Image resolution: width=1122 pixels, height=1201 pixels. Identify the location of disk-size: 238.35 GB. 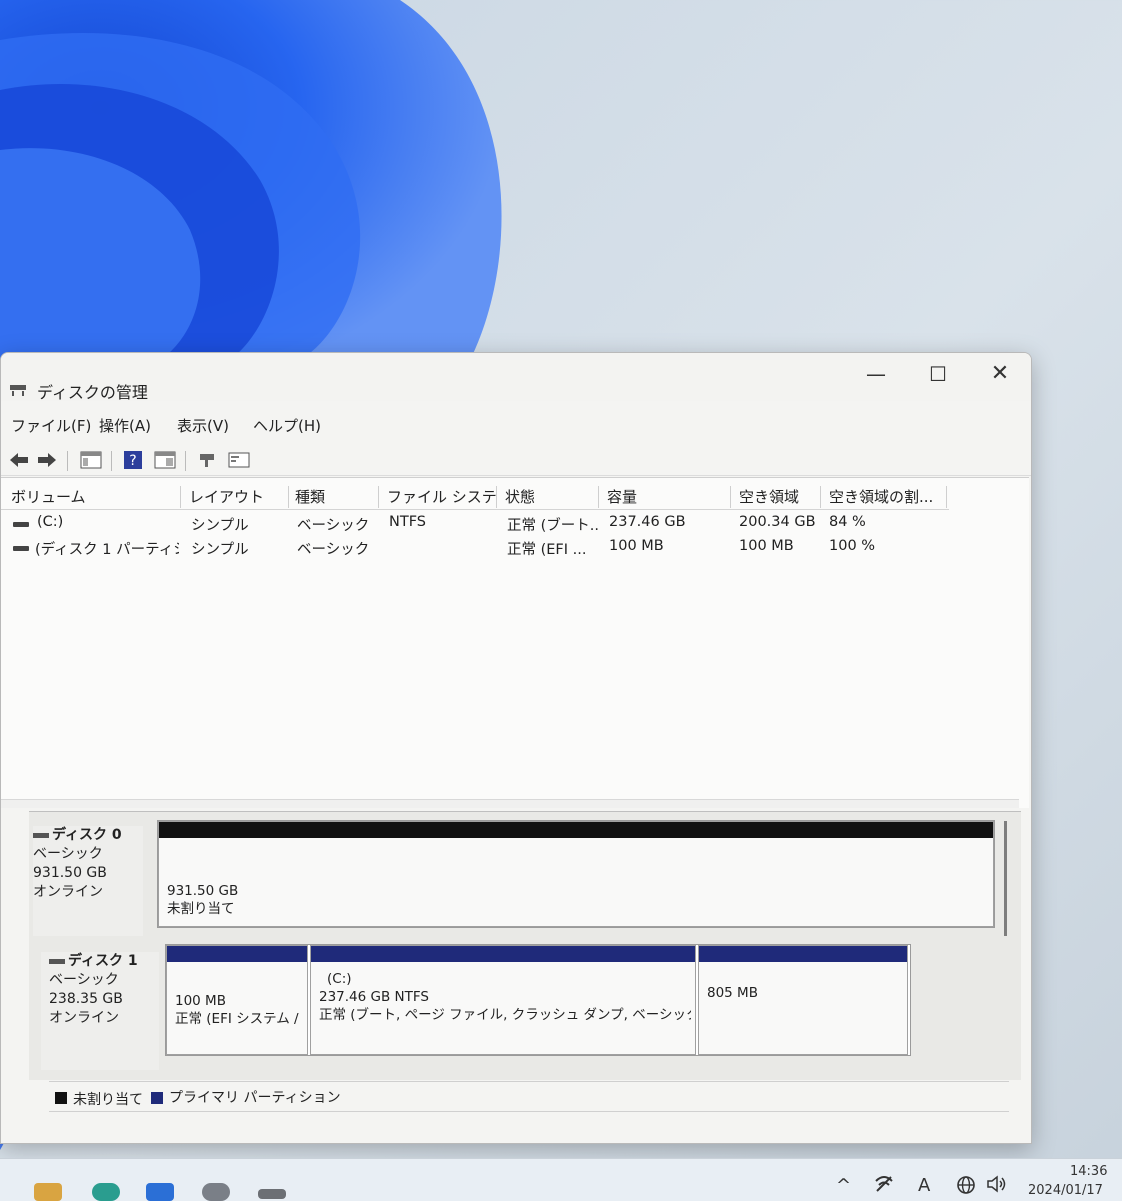
(86, 999).